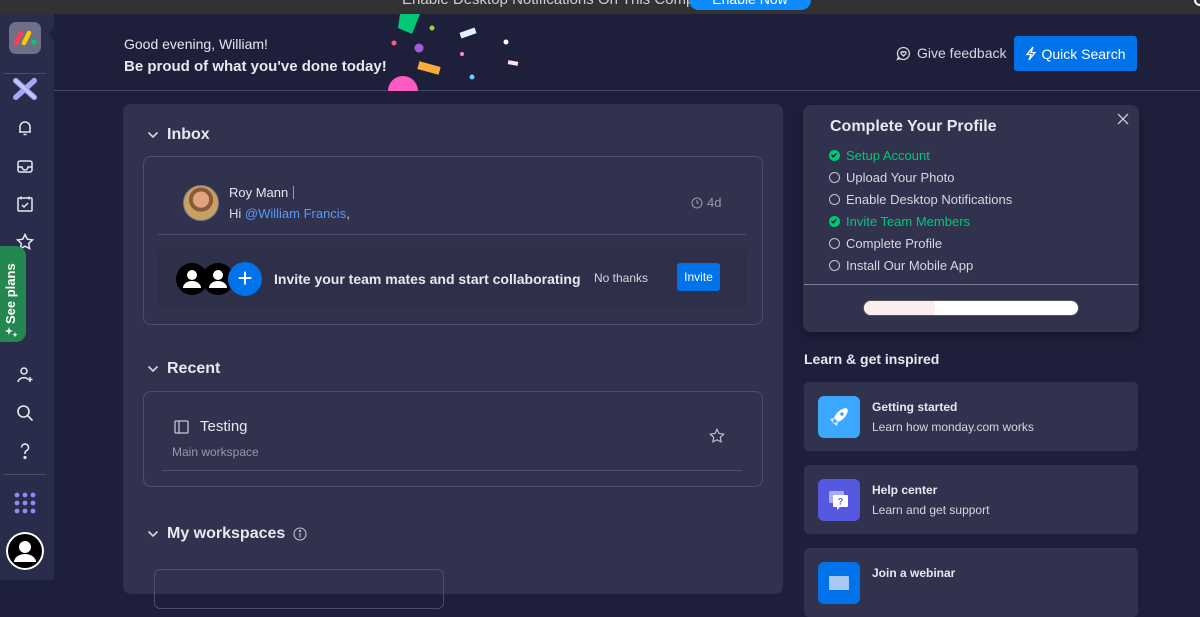  I want to click on calendar-check-icon, so click(25, 204).